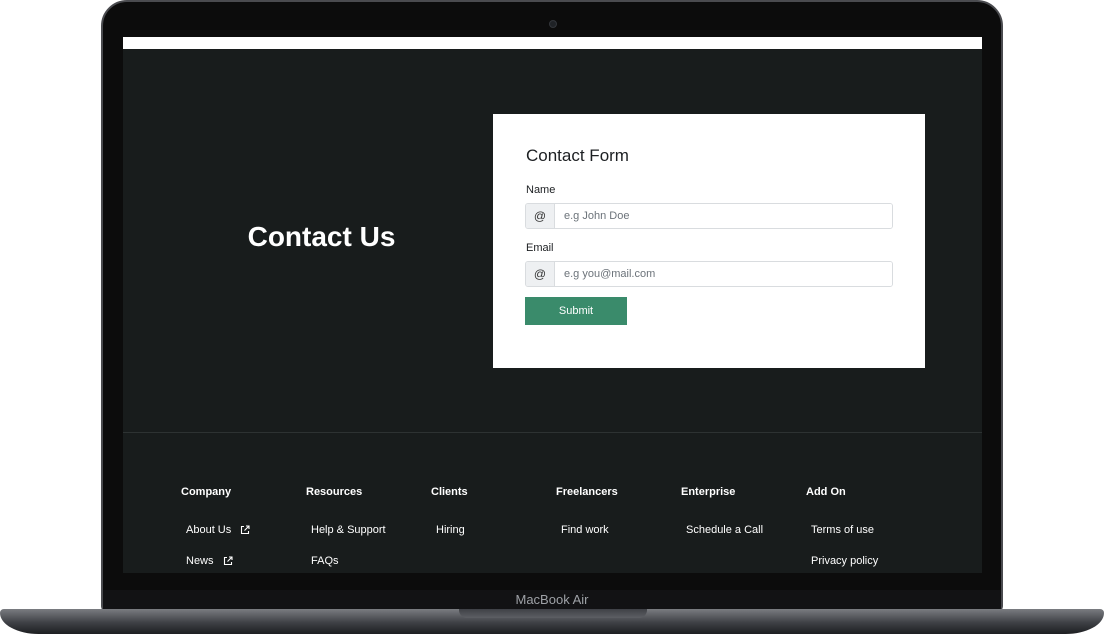 This screenshot has height=634, width=1104. Describe the element at coordinates (577, 155) in the screenshot. I see `form-title: Contact Form` at that location.